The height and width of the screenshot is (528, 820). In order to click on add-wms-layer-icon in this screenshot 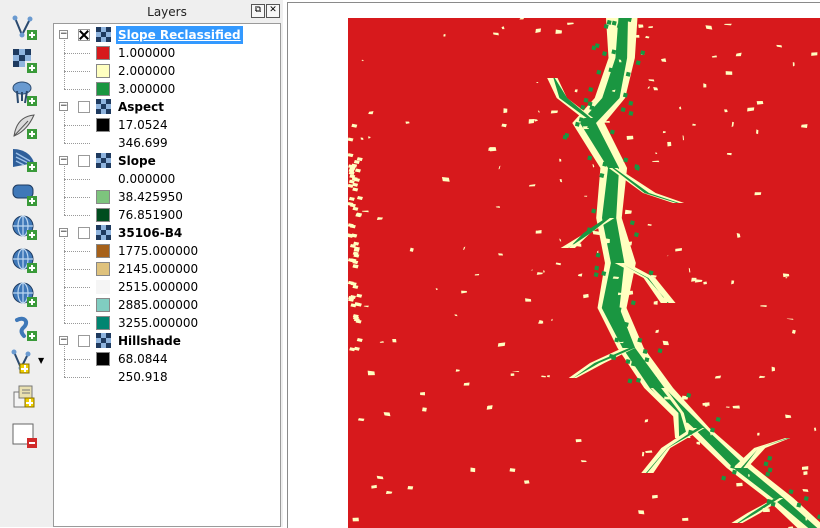, I will do `click(24, 227)`.